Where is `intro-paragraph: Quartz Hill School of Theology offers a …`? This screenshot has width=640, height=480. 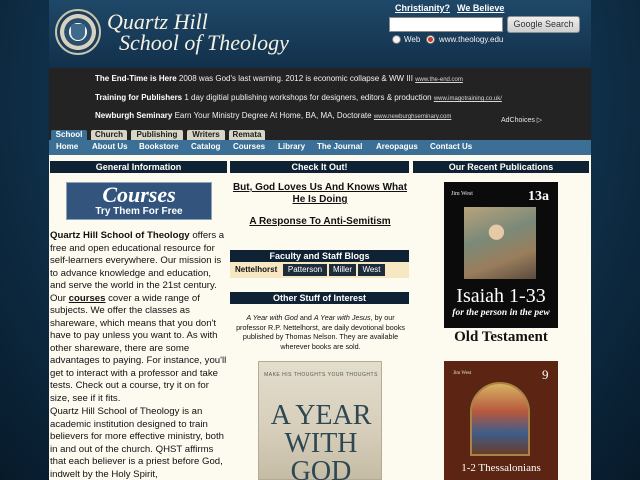 intro-paragraph: Quartz Hill School of Theology offers a … is located at coordinates (139, 317).